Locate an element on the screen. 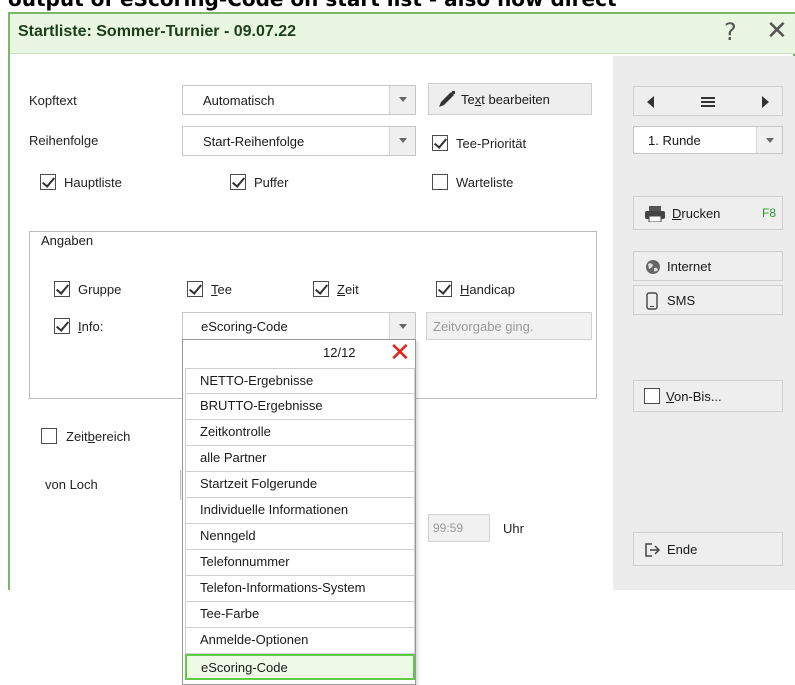  edit-text-label-pre: Te is located at coordinates (468, 99).